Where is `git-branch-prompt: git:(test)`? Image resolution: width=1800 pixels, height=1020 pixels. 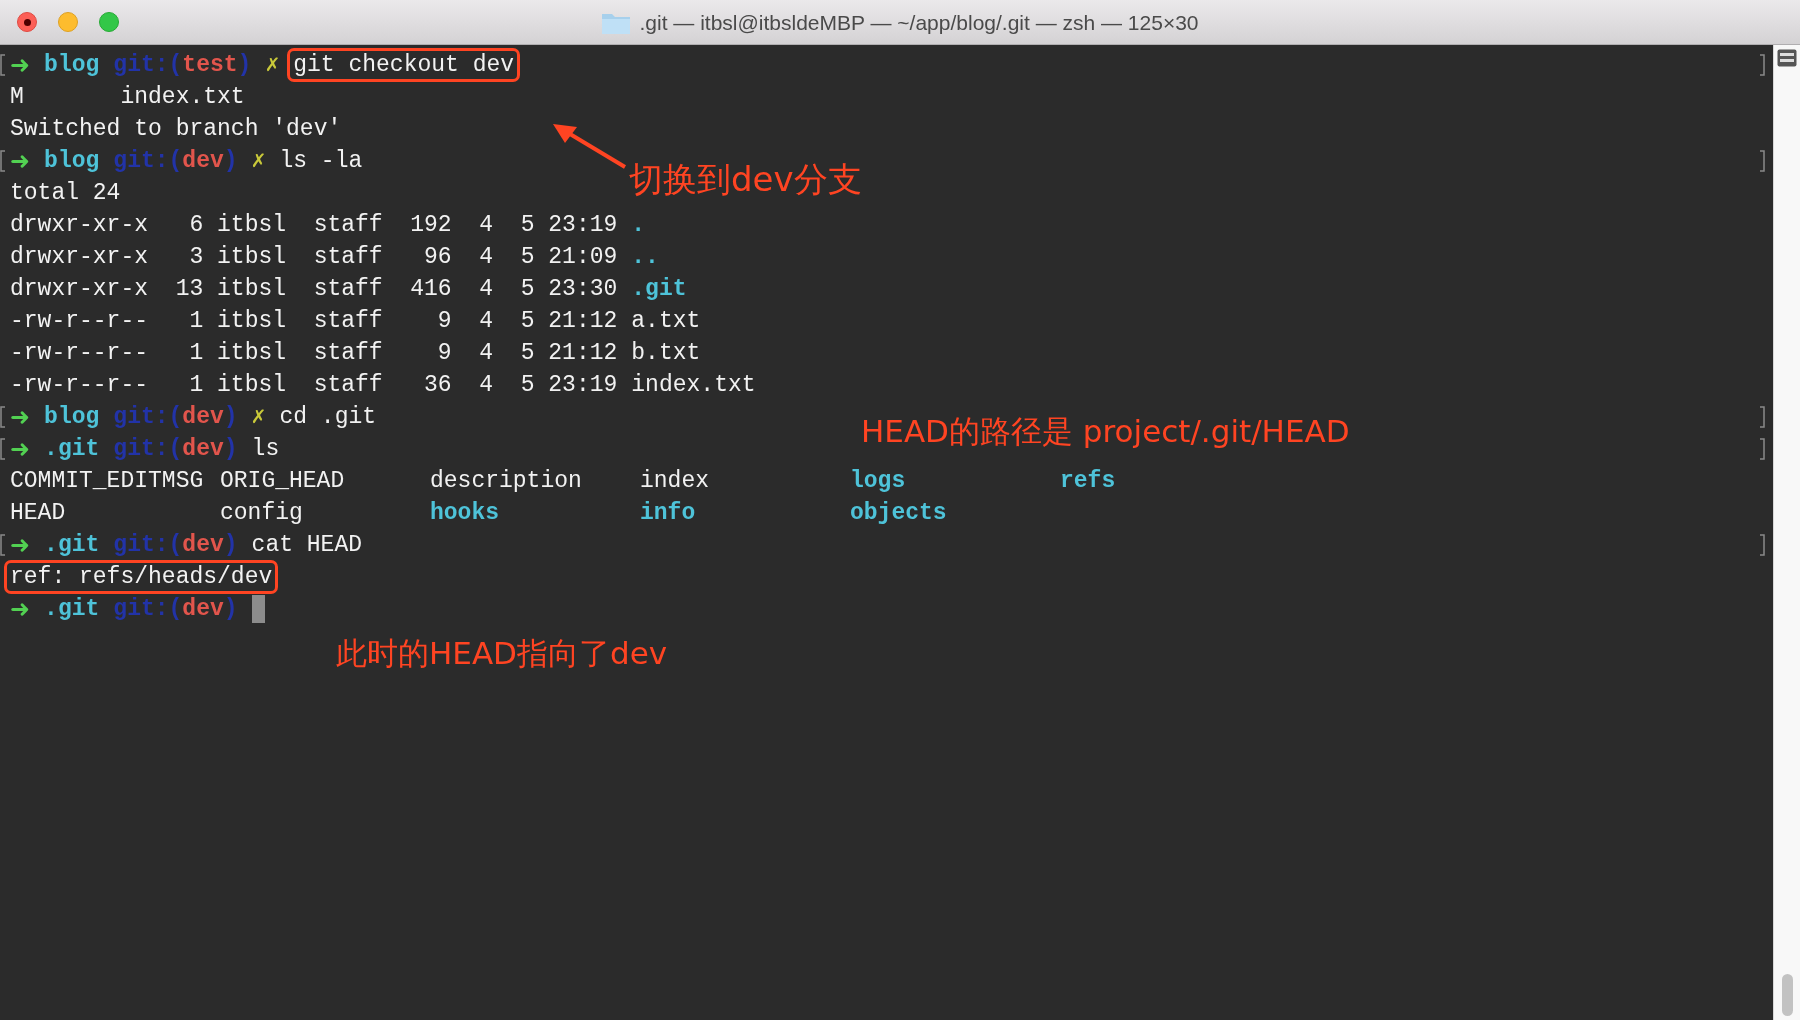 git-branch-prompt: git:(test) is located at coordinates (182, 65).